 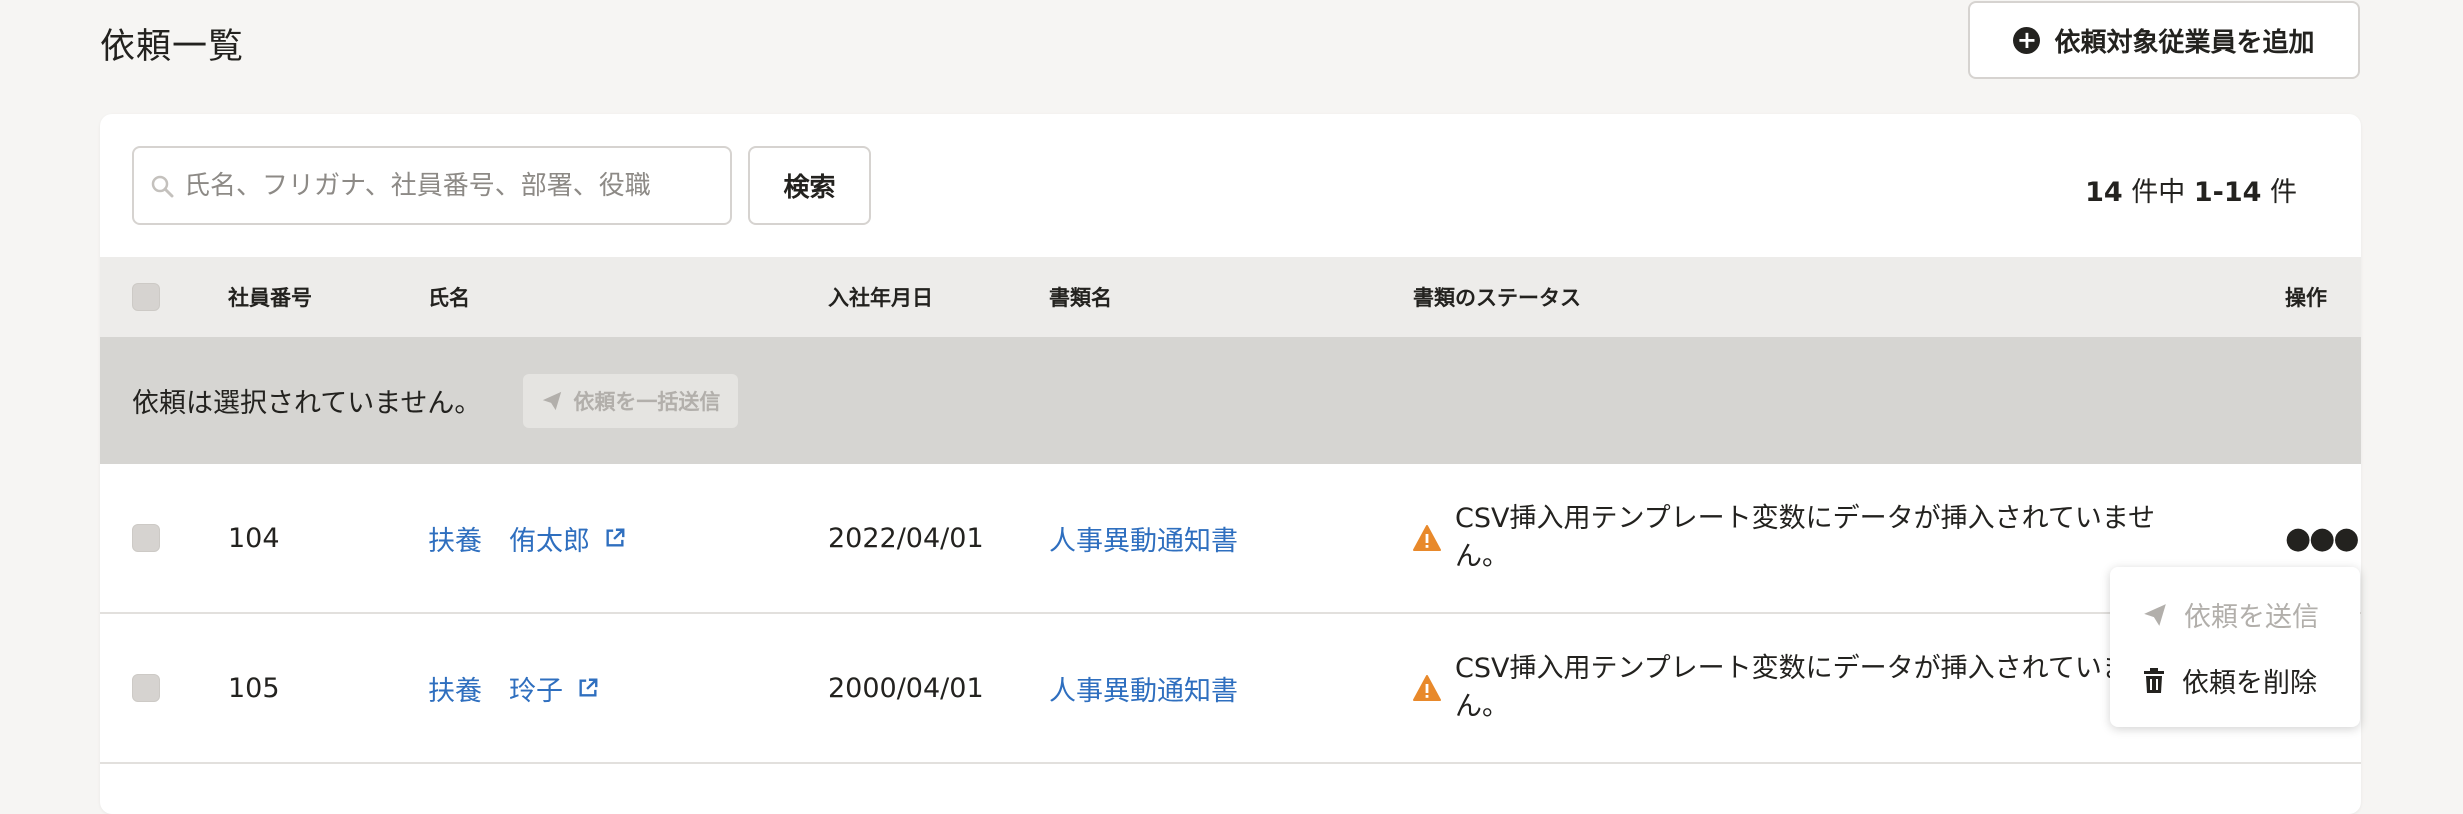 What do you see at coordinates (2104, 192) in the screenshot?
I see `total-count: 14` at bounding box center [2104, 192].